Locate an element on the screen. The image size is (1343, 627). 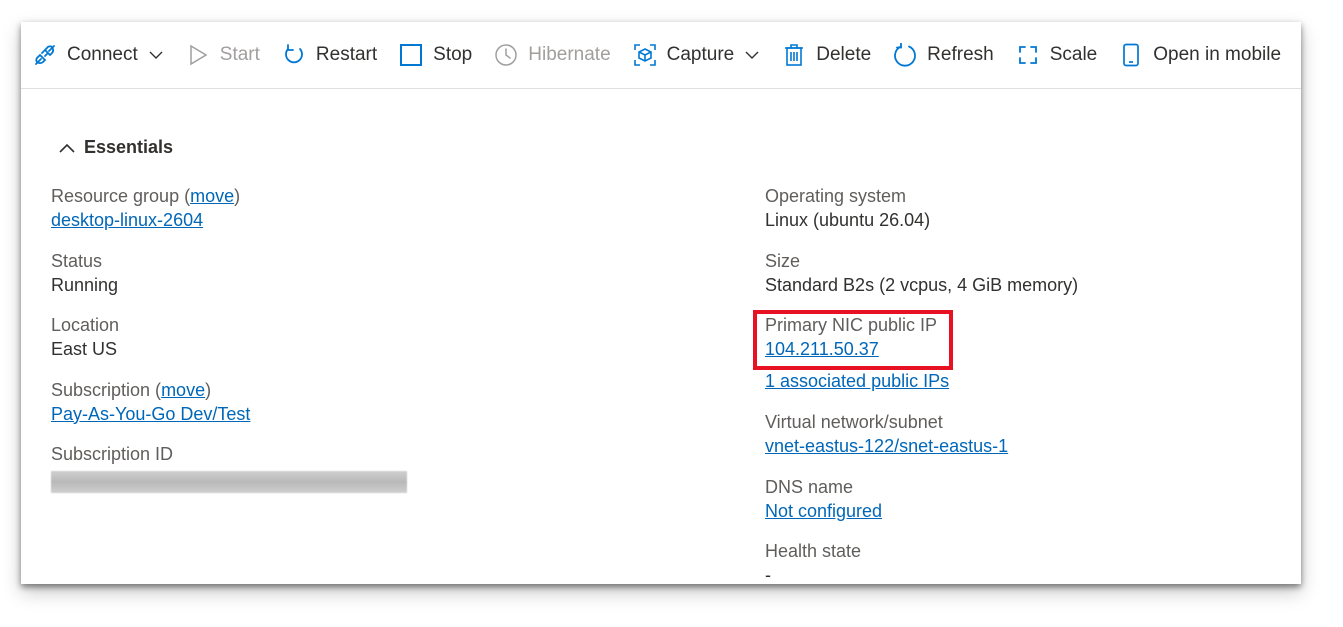
delete-label: Delete is located at coordinates (844, 54).